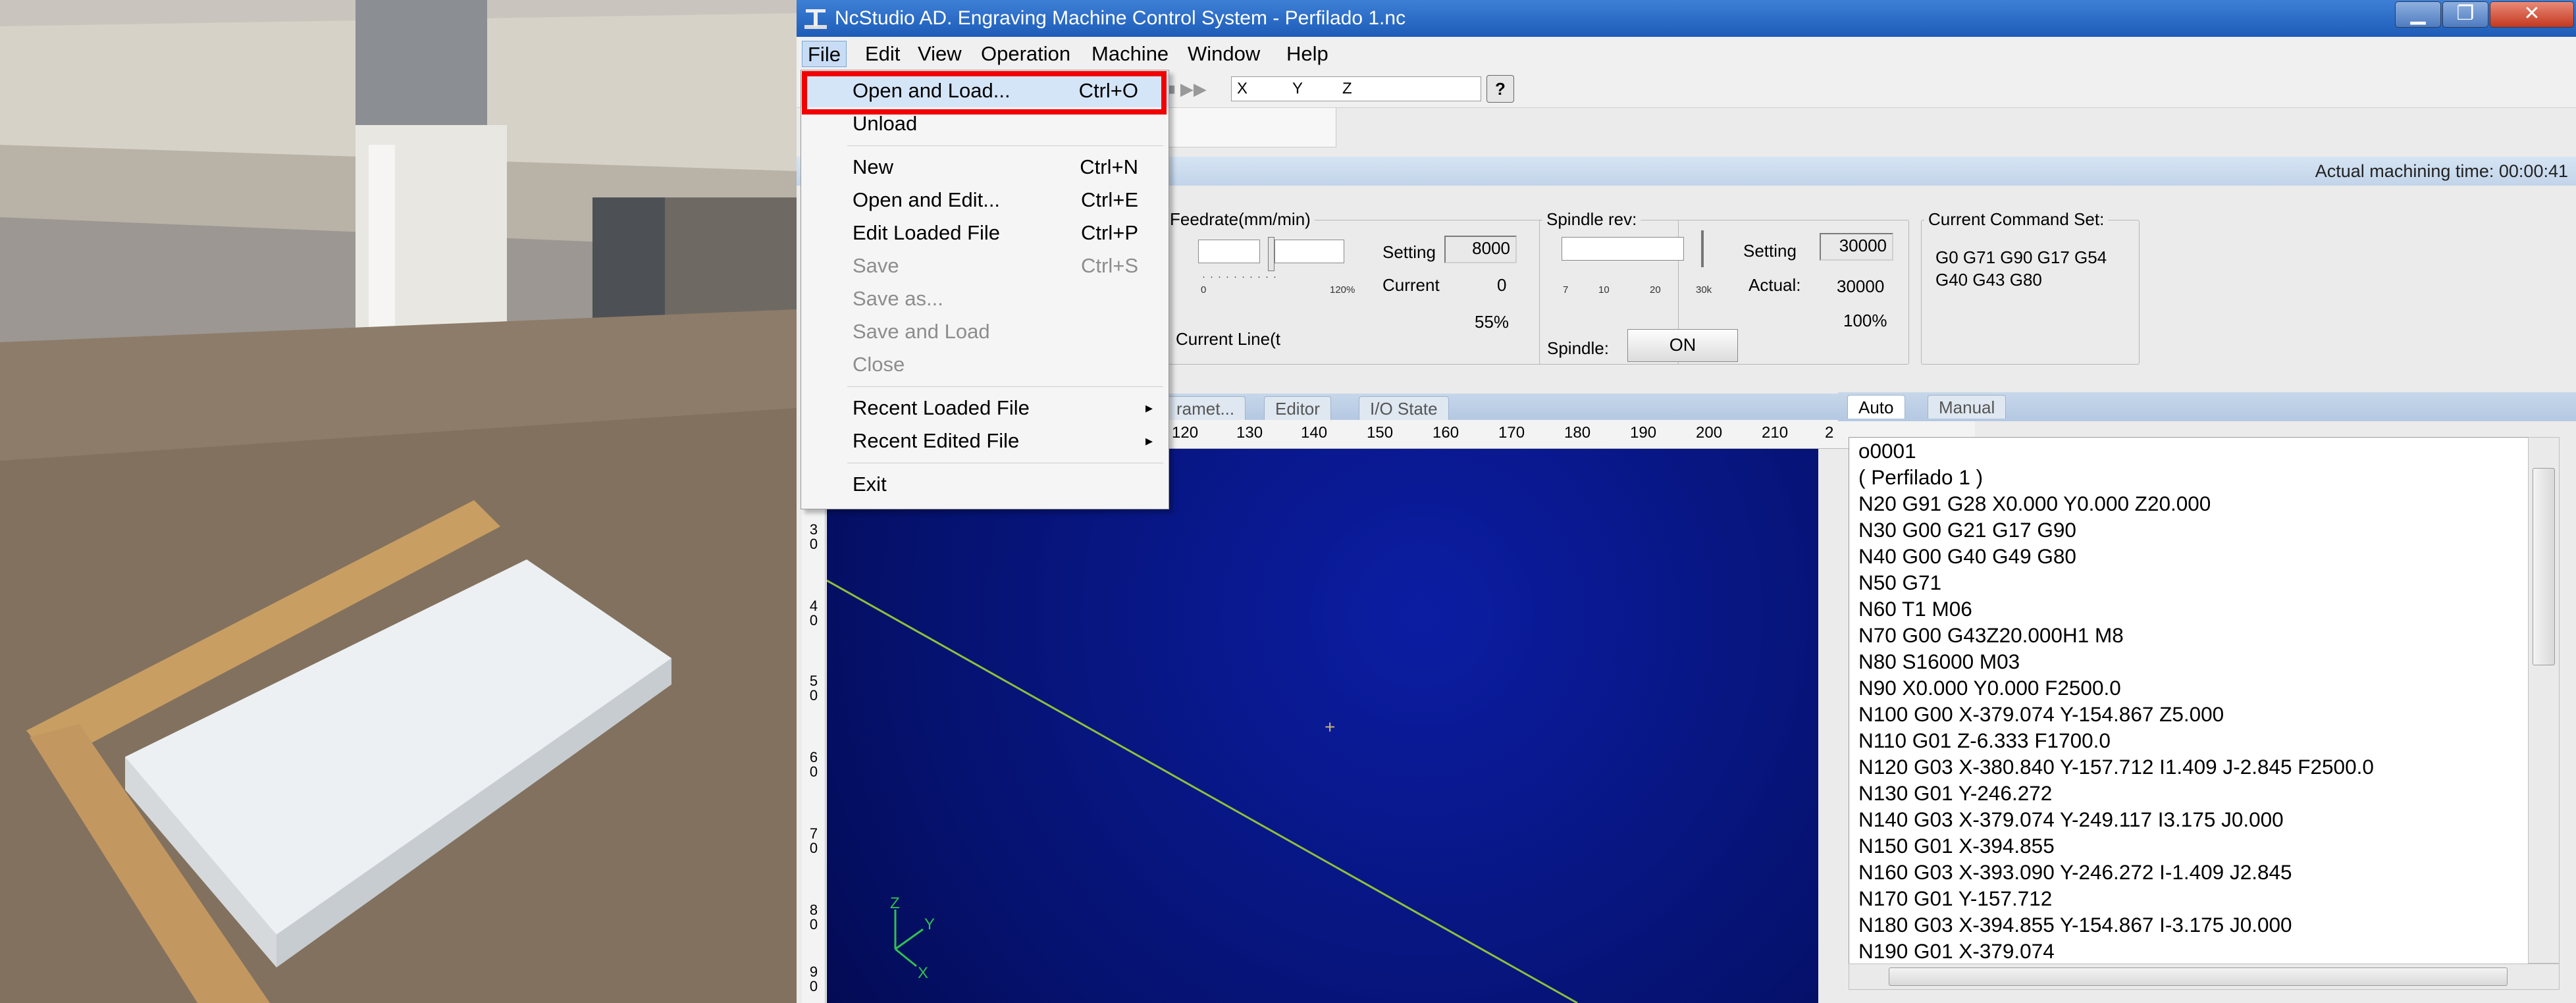  I want to click on gcode-line: N20 G91 G28 X0.000 Y0.000 Z20.000, so click(2034, 504).